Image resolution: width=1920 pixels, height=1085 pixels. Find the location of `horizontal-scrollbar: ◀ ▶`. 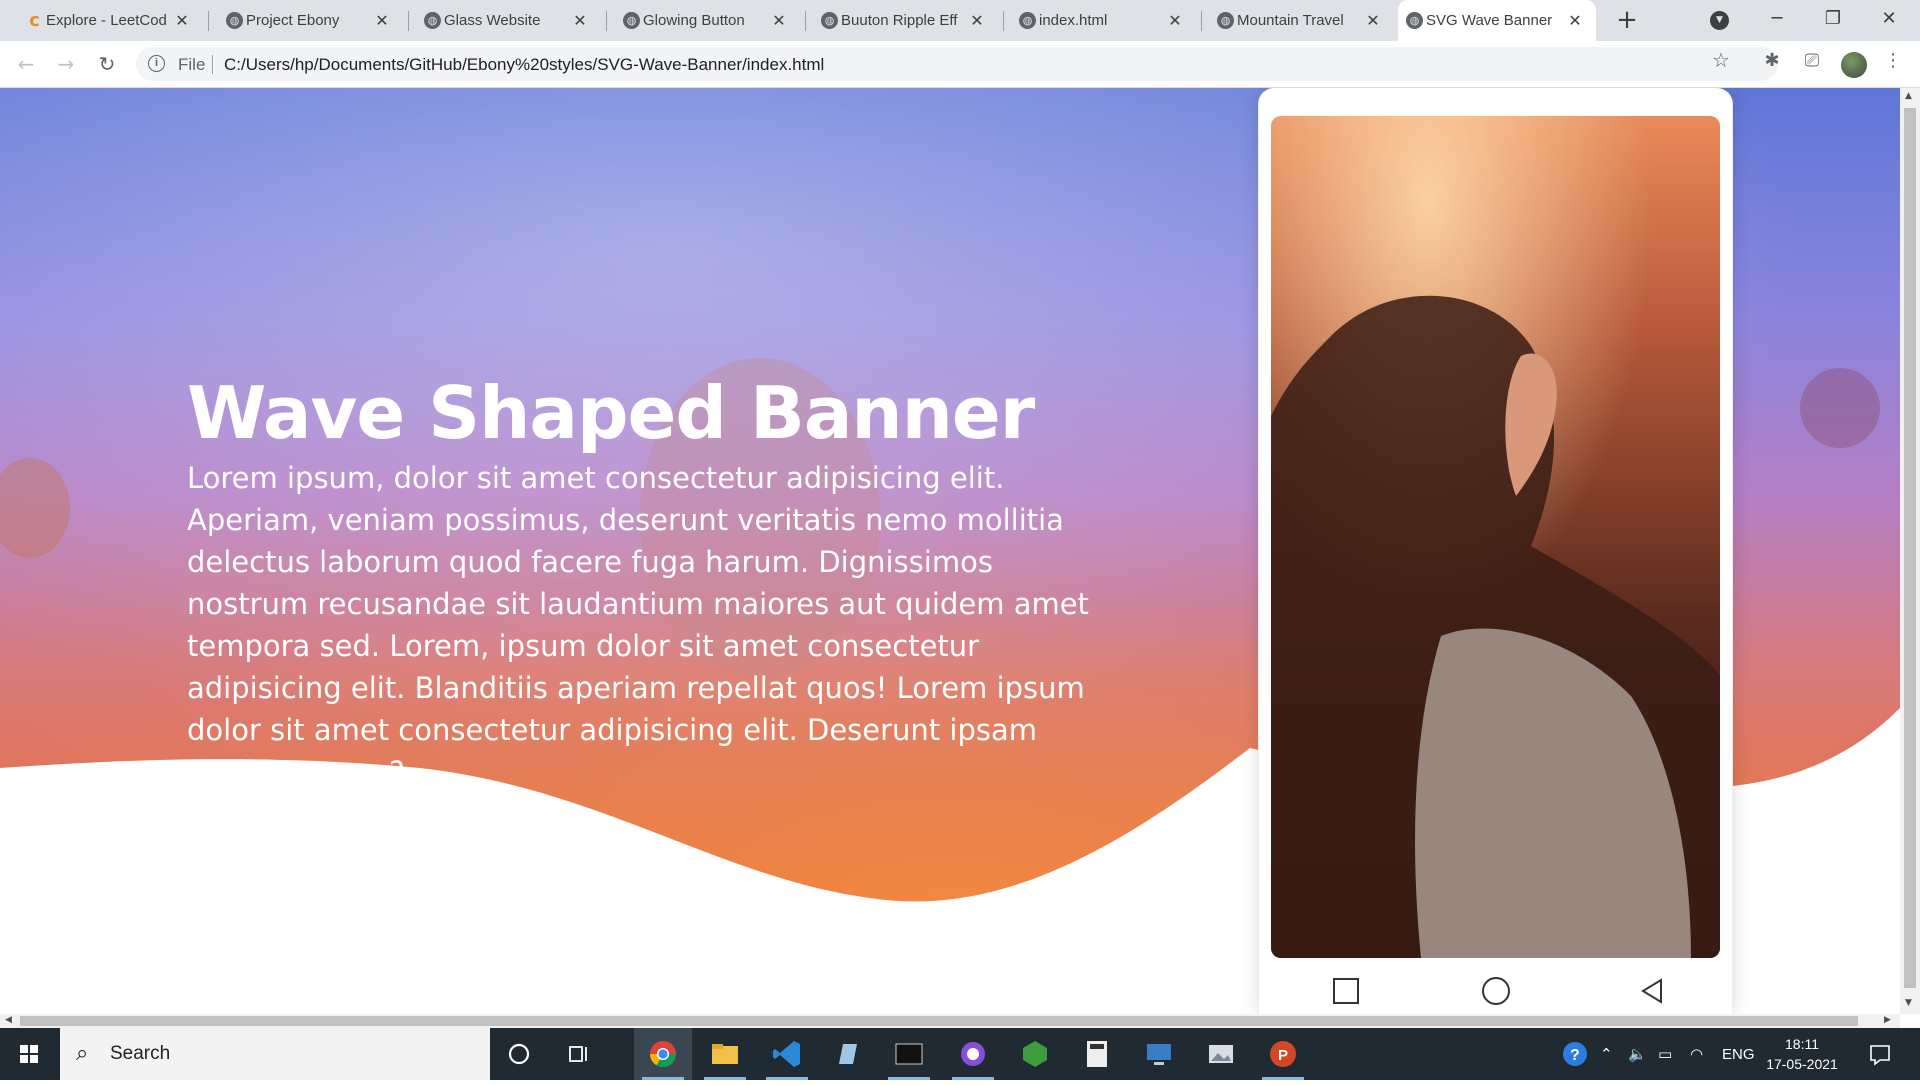

horizontal-scrollbar: ◀ ▶ is located at coordinates (950, 1021).